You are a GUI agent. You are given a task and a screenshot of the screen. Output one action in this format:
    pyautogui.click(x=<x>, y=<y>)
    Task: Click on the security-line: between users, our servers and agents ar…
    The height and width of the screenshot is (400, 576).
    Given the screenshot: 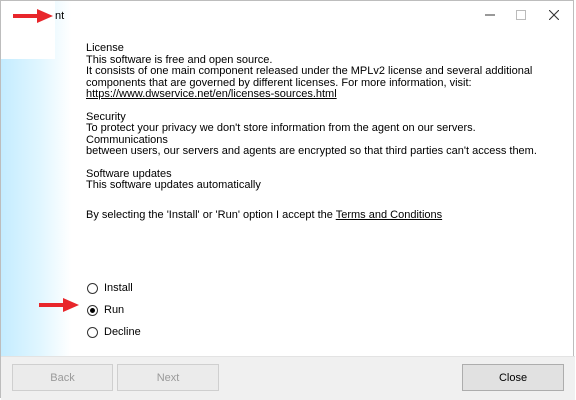 What is the action you would take?
    pyautogui.click(x=311, y=151)
    